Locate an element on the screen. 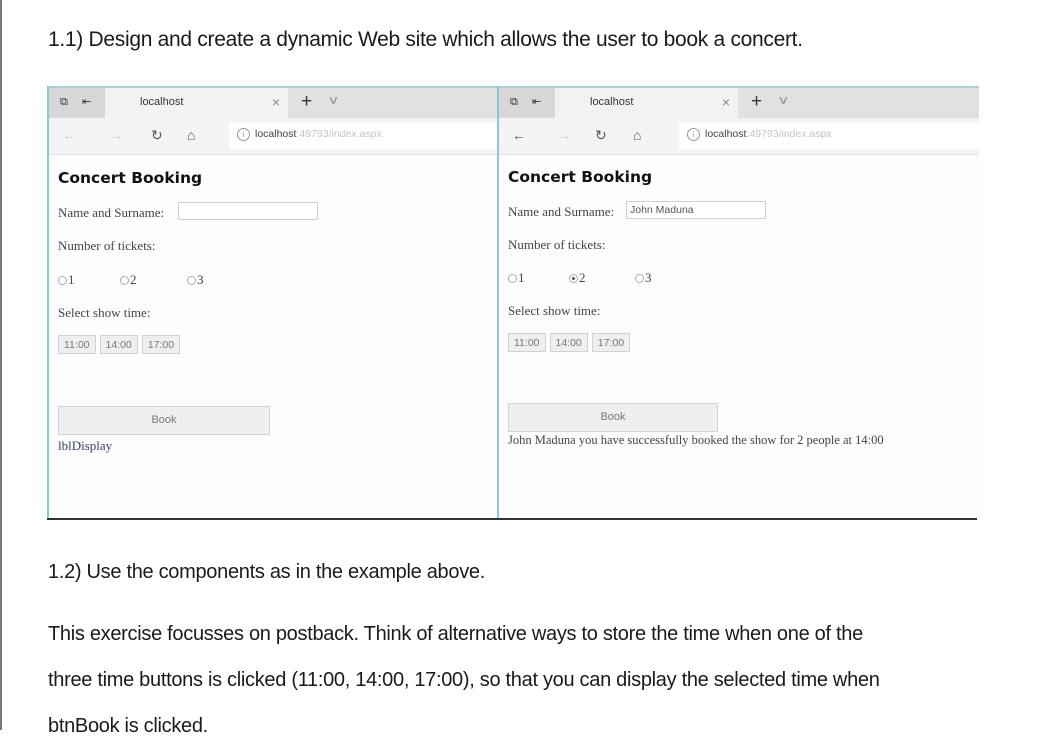 The image size is (1056, 738). display-label: lblDisplay is located at coordinates (85, 445).